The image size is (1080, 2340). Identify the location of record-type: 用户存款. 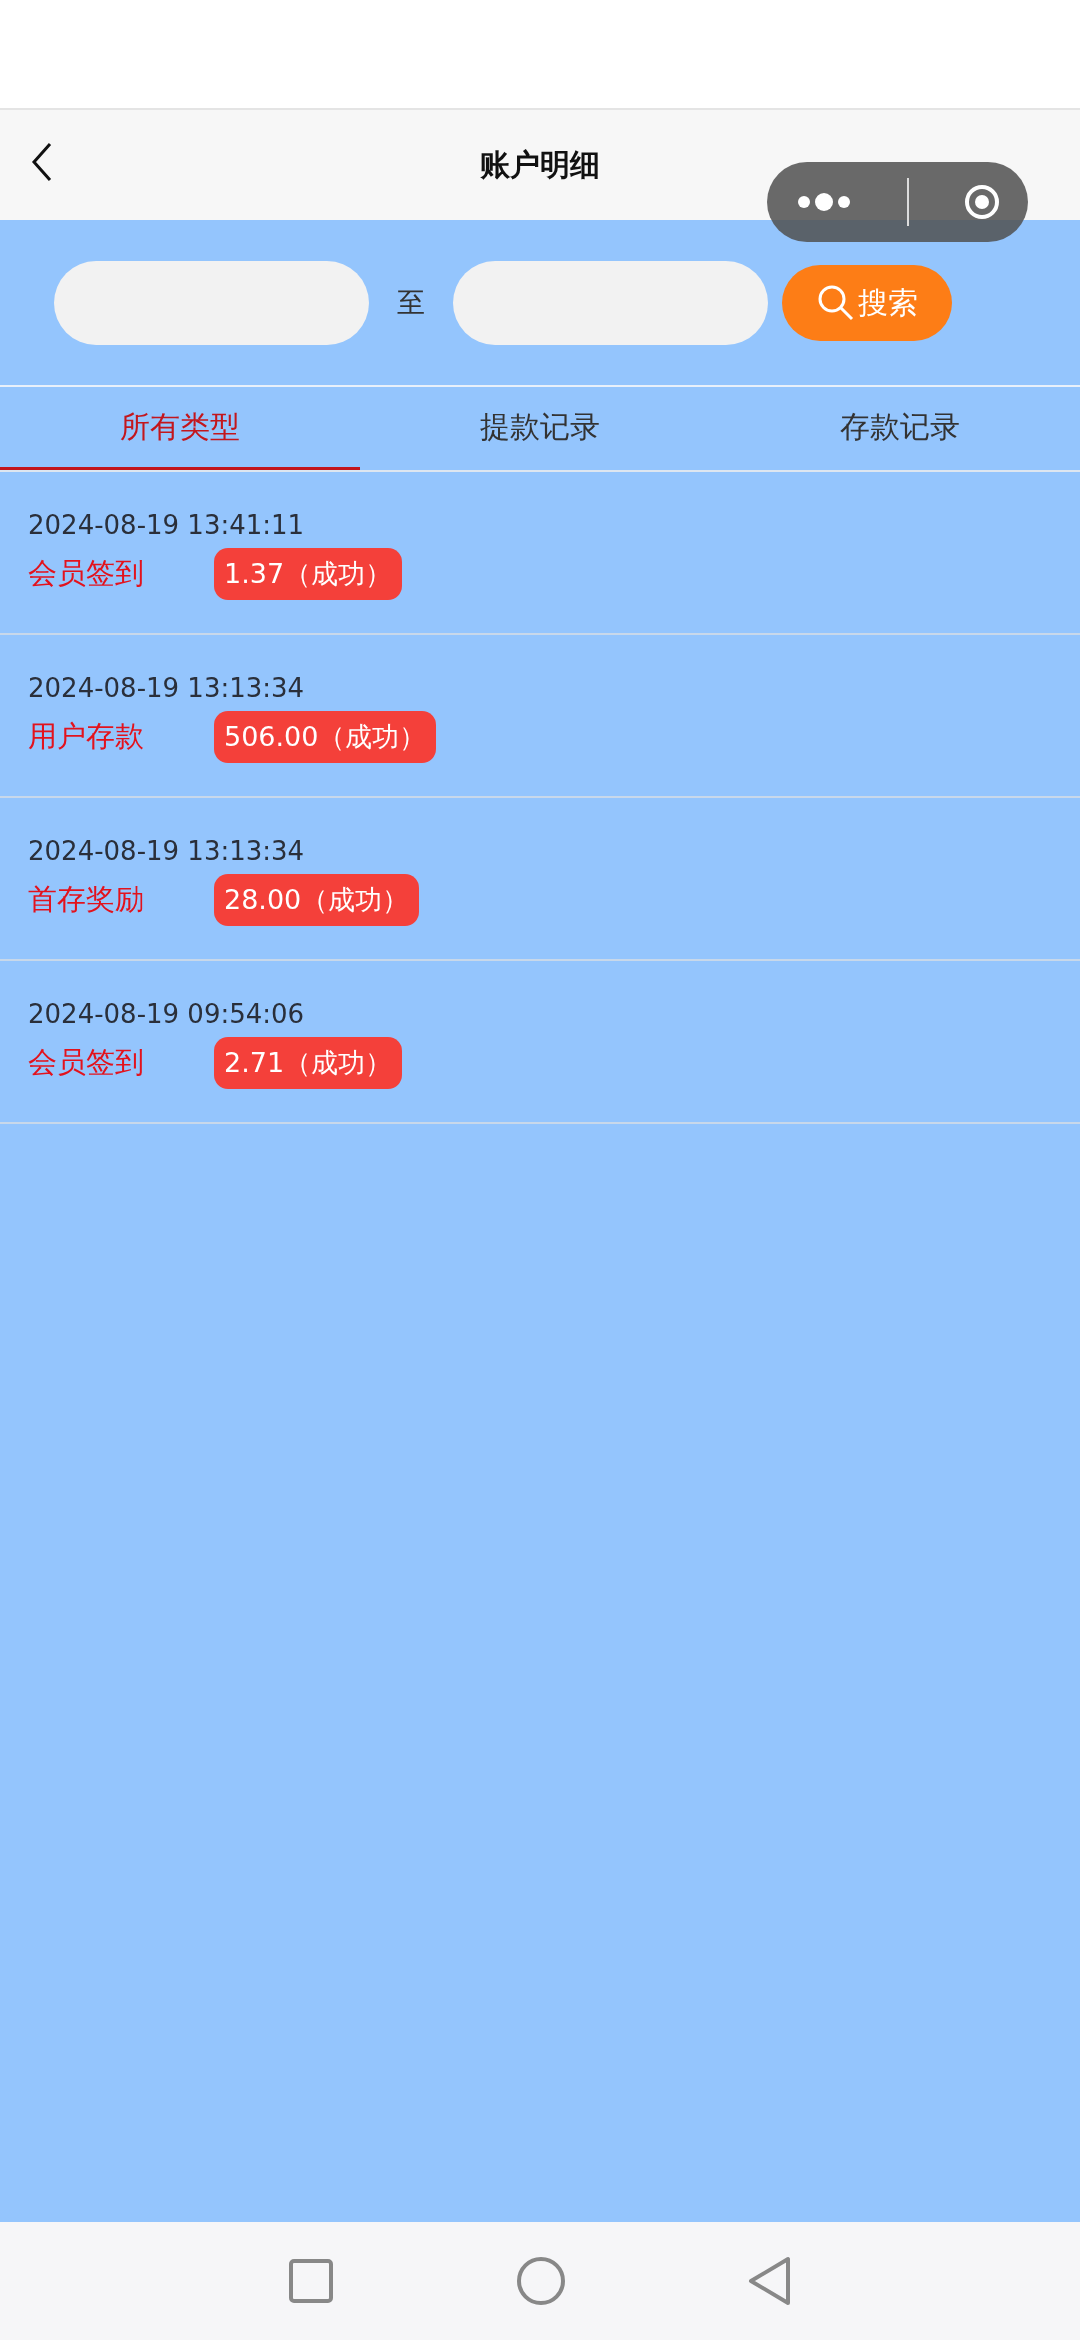
(86, 736).